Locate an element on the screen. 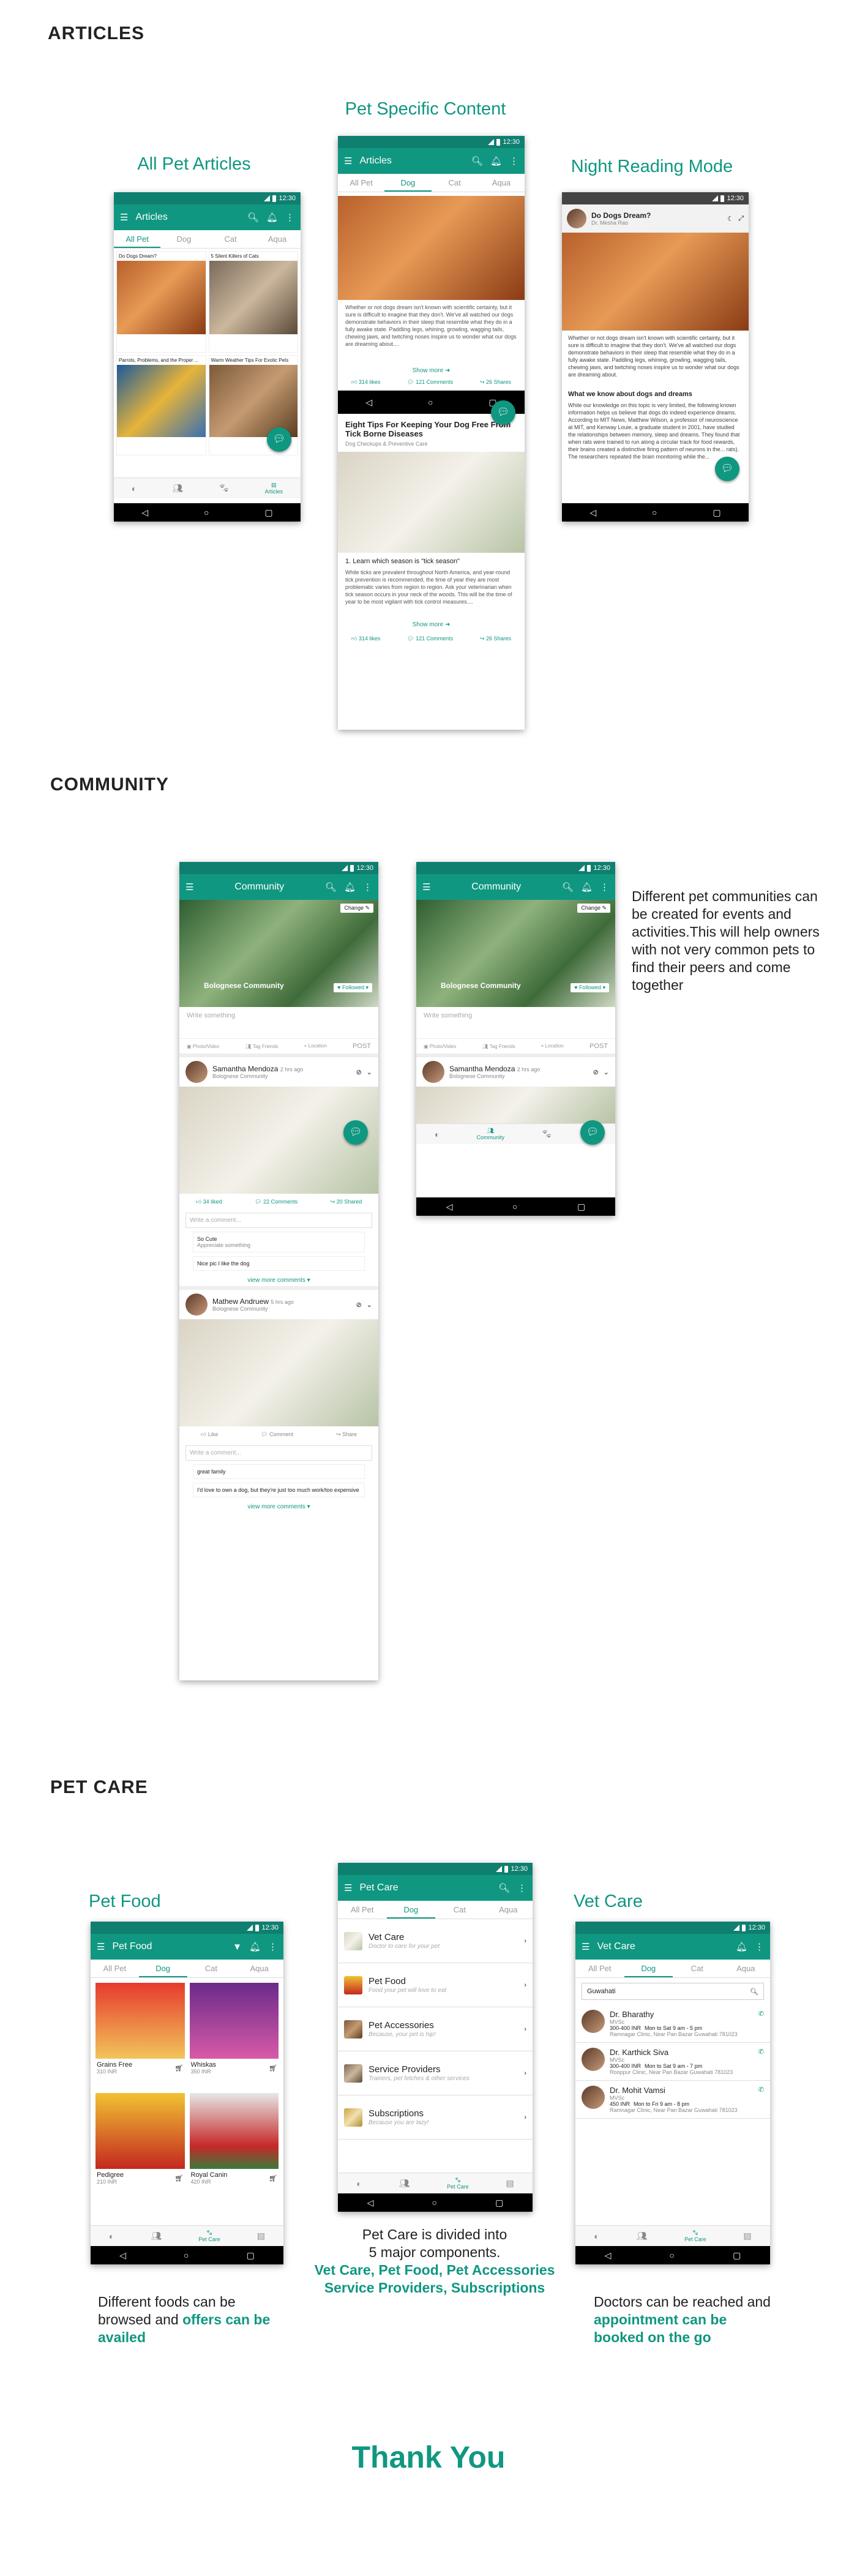  likes-button: 👍︎ 314 likes is located at coordinates (365, 638).